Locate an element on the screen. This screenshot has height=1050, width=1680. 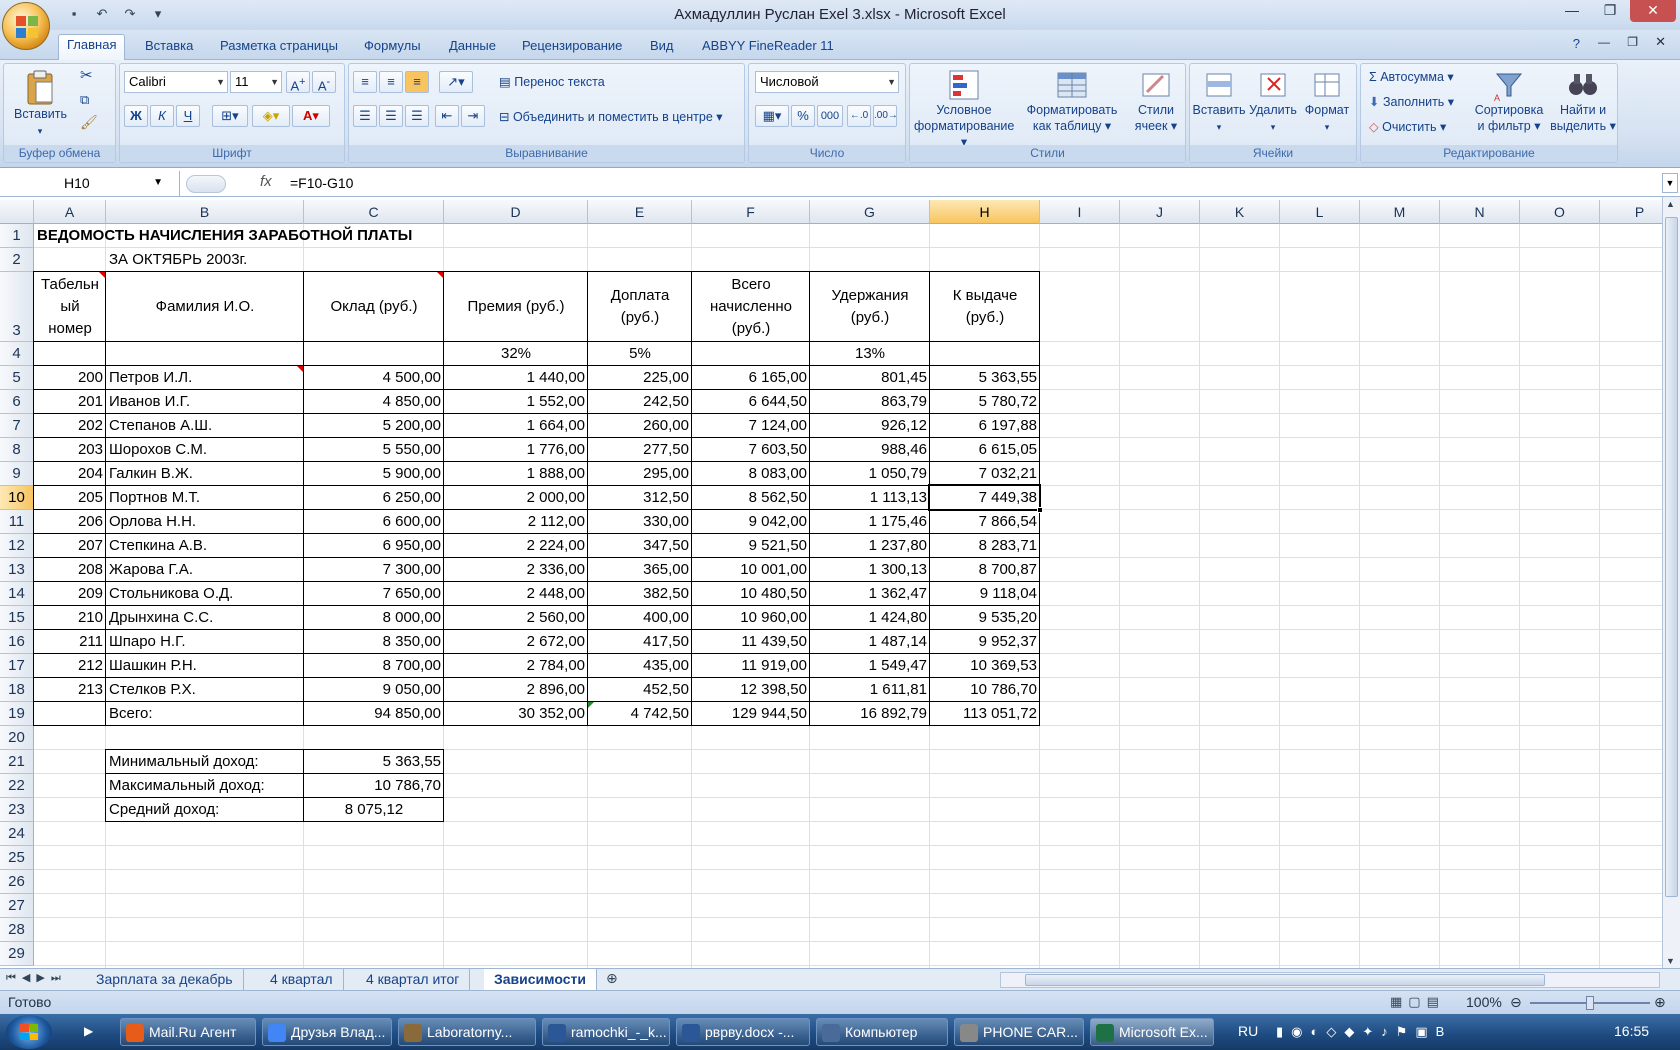
tab-formulas: Формулы is located at coordinates (392, 48).